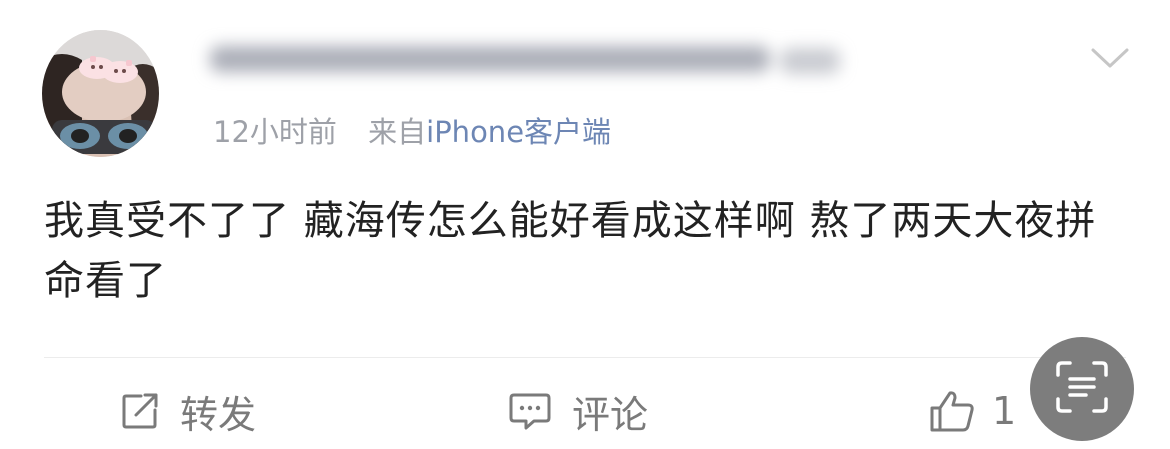 The width and height of the screenshot is (1170, 449). What do you see at coordinates (530, 411) in the screenshot?
I see `comment-icon` at bounding box center [530, 411].